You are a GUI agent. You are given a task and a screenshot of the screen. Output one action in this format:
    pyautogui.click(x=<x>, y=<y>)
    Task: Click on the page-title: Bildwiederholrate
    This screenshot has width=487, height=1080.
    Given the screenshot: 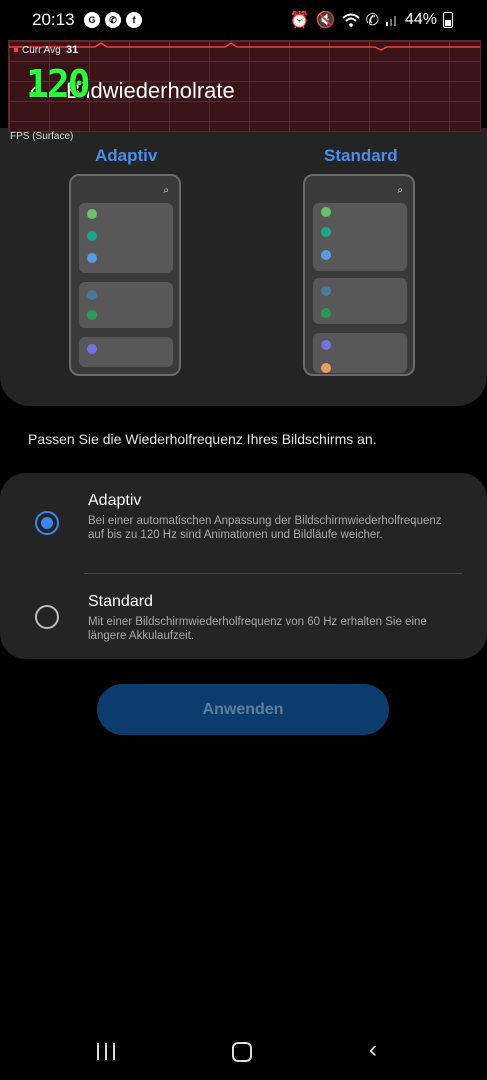 What is the action you would take?
    pyautogui.click(x=150, y=90)
    